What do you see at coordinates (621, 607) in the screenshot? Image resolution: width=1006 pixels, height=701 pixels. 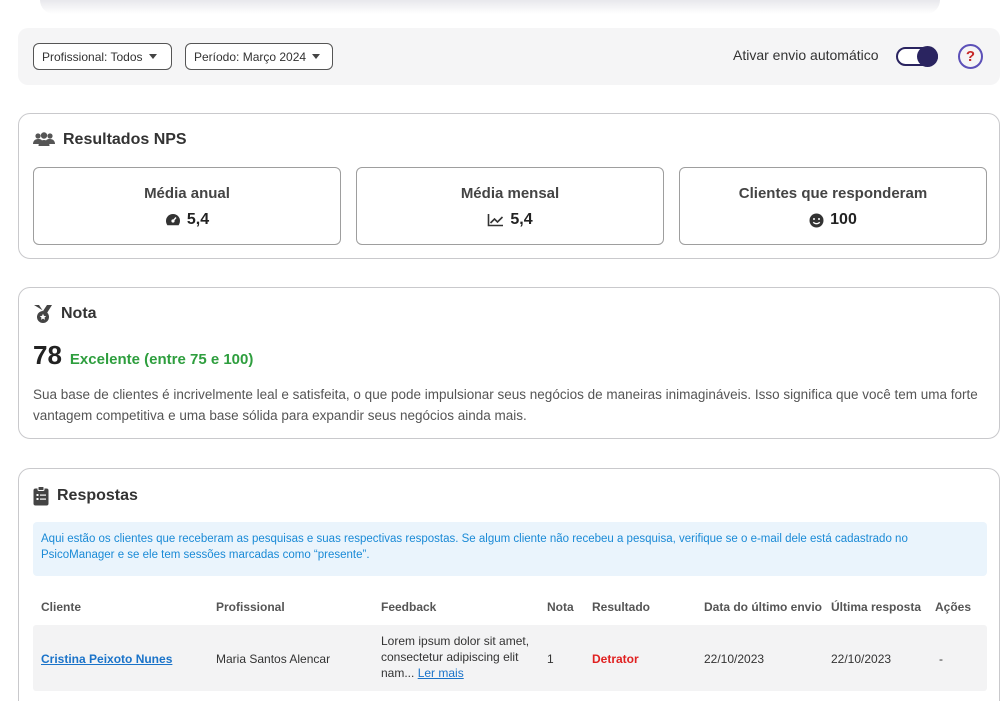 I see `column-header-result: Resultado` at bounding box center [621, 607].